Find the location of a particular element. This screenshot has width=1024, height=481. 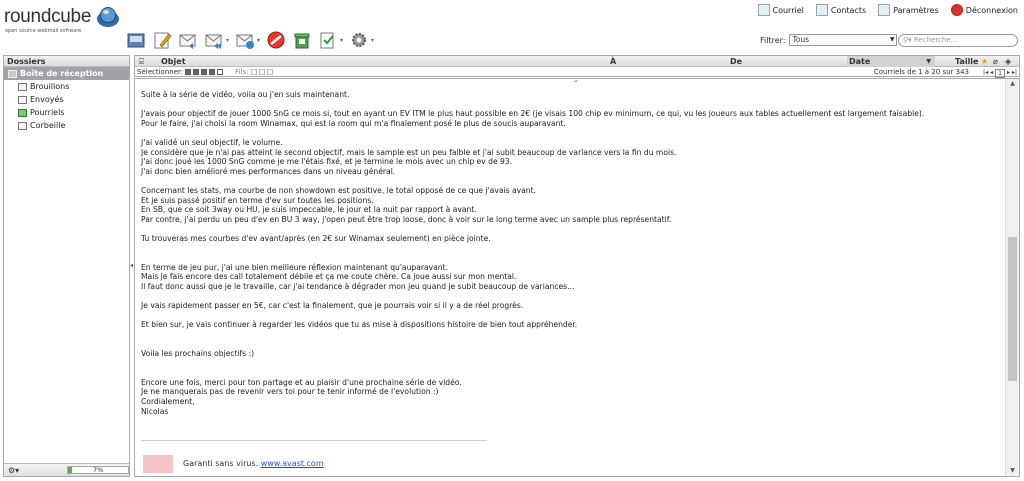

forward-button is located at coordinates (245, 40).